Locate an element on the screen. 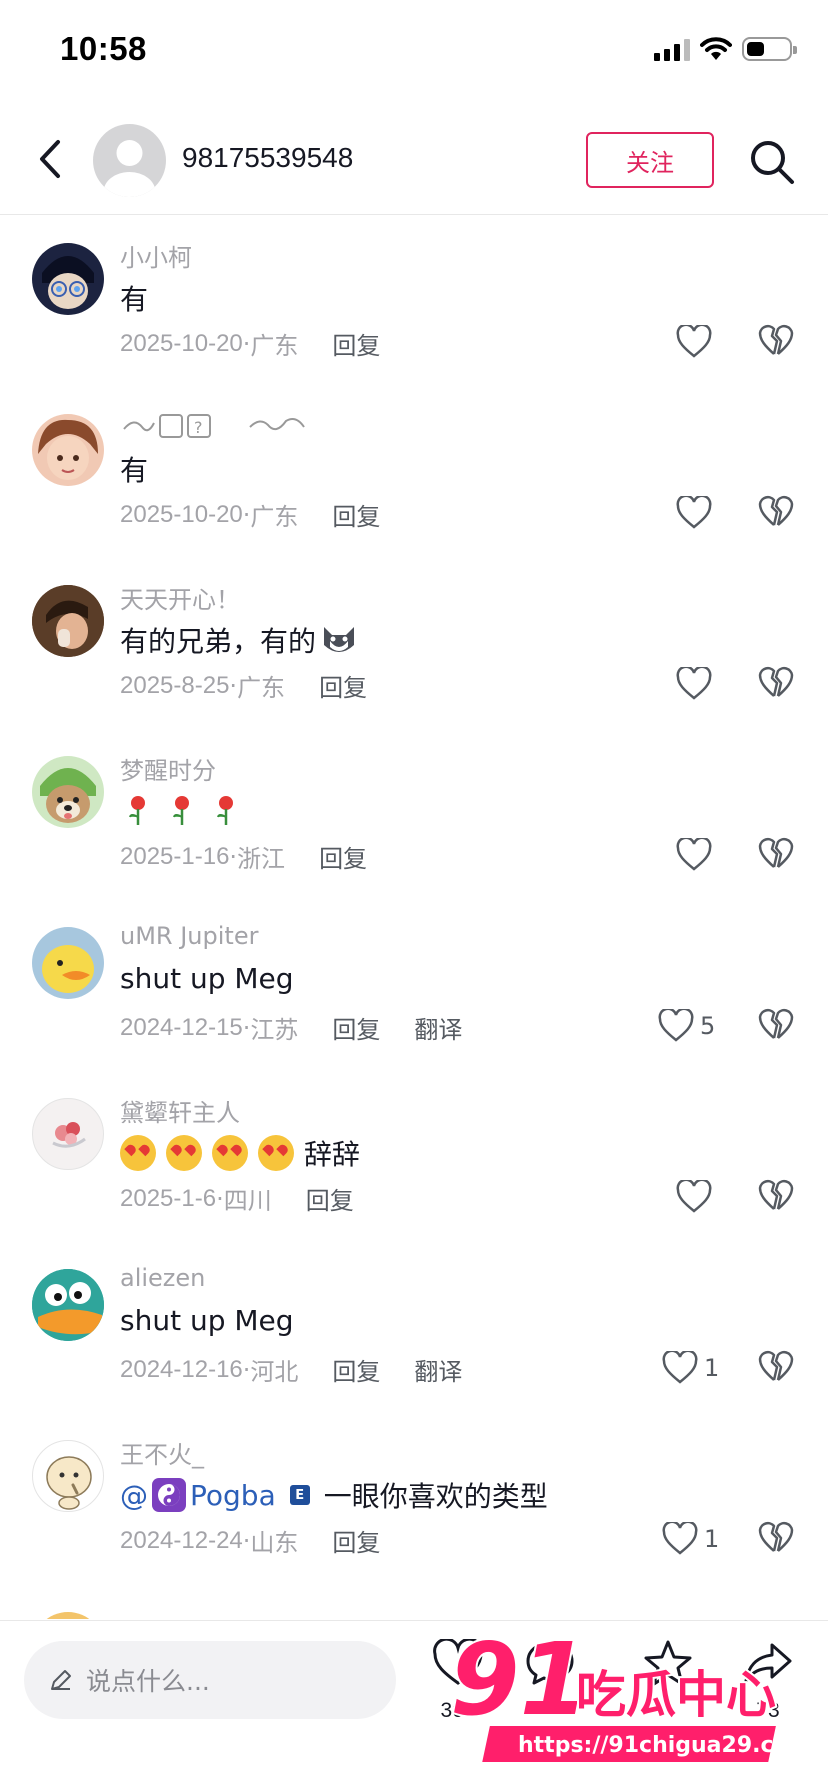  comment-item: 黛颦轩主人 辞辞 2025-1-6 · 四川 回复 is located at coordinates (414, 1156).